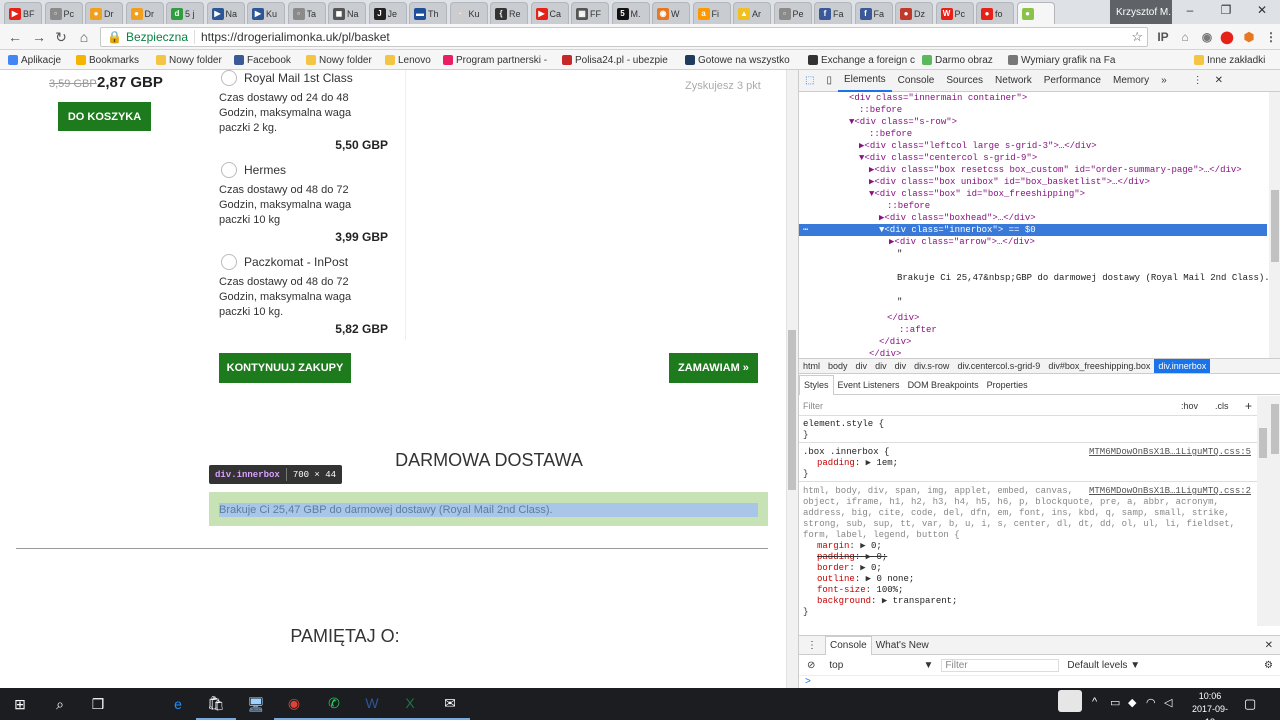  What do you see at coordinates (1185, 37) in the screenshot?
I see `extension-icon: ⌂` at bounding box center [1185, 37].